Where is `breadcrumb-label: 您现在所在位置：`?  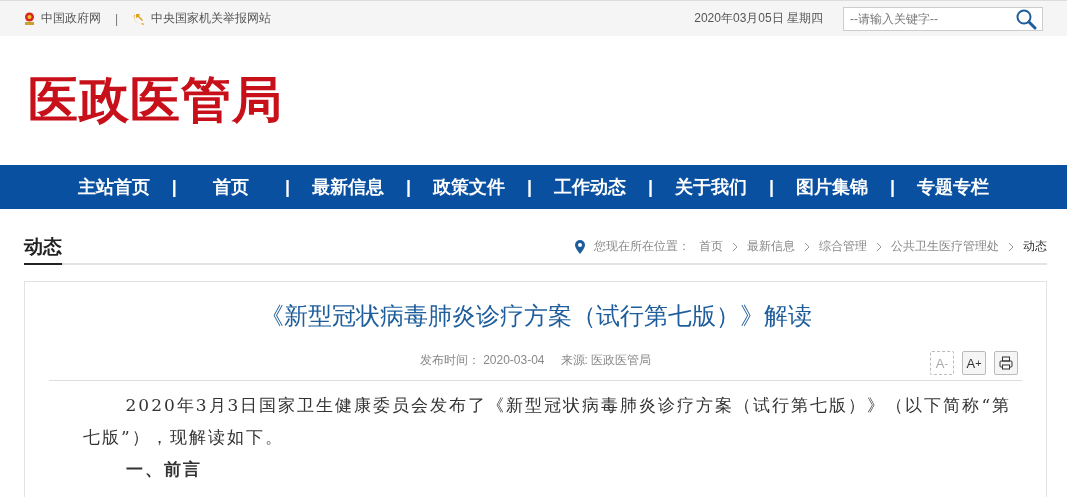 breadcrumb-label: 您现在所在位置： is located at coordinates (642, 246).